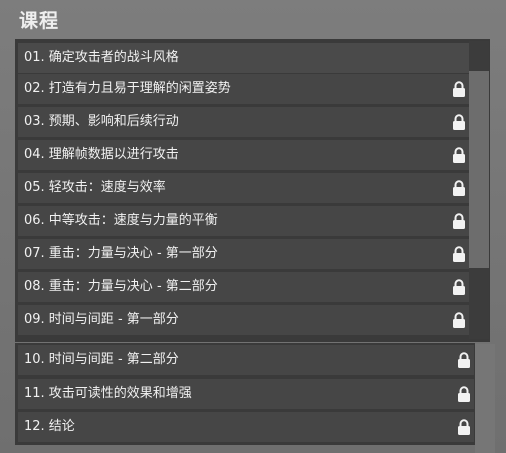 Image resolution: width=506 pixels, height=453 pixels. Describe the element at coordinates (243, 188) in the screenshot. I see `lesson-item-05: 05. 轻攻击：速度与效率` at that location.